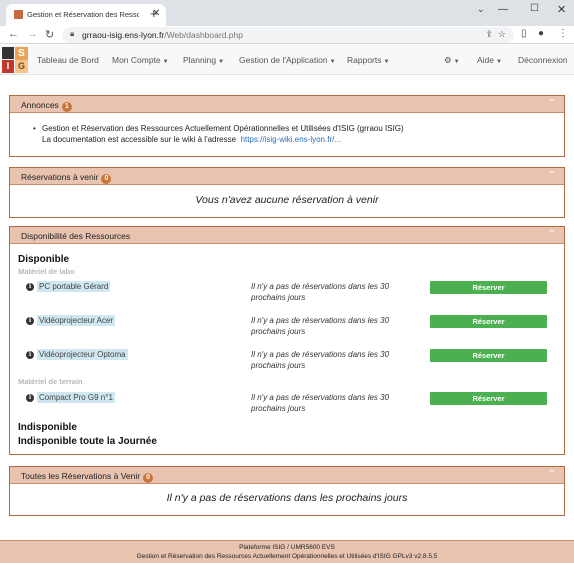 The width and height of the screenshot is (574, 563). I want to click on panel-title: Toutes les Réservations à Venir 0, so click(87, 477).